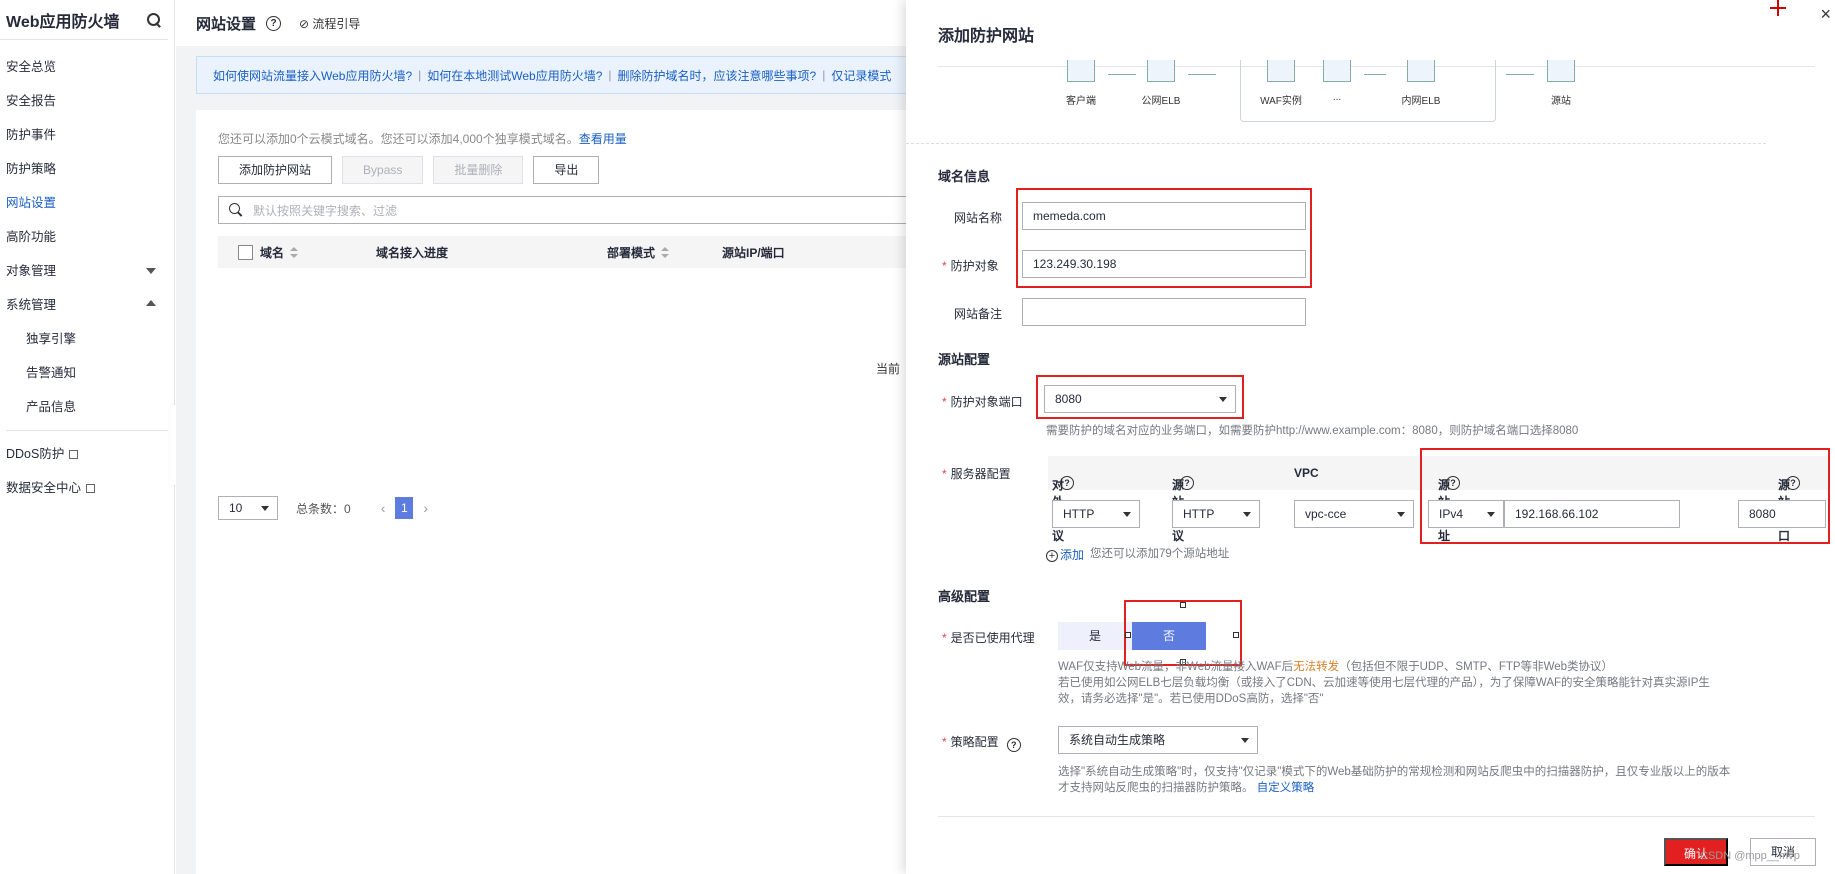 The image size is (1835, 874). What do you see at coordinates (1216, 514) in the screenshot?
I see `server-protocol-select: HTTP` at bounding box center [1216, 514].